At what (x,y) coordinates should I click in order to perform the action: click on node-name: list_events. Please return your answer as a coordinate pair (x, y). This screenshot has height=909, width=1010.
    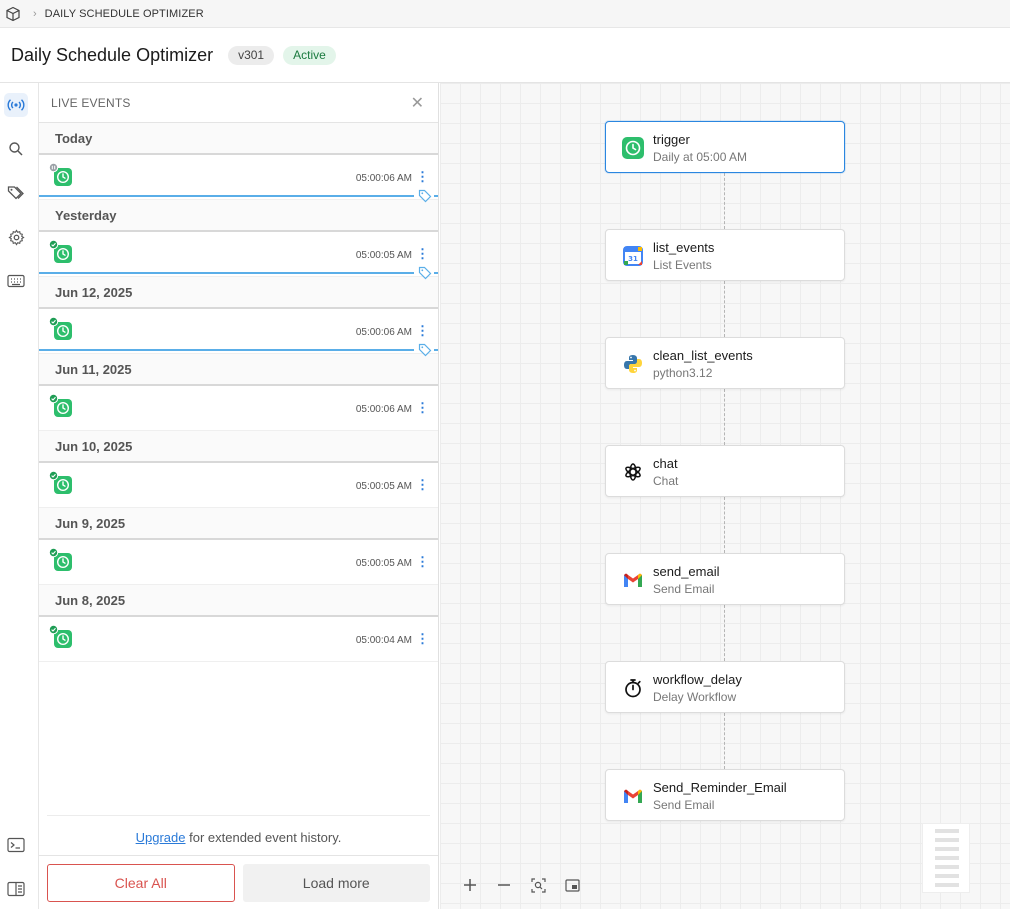
    Looking at the image, I should click on (684, 247).